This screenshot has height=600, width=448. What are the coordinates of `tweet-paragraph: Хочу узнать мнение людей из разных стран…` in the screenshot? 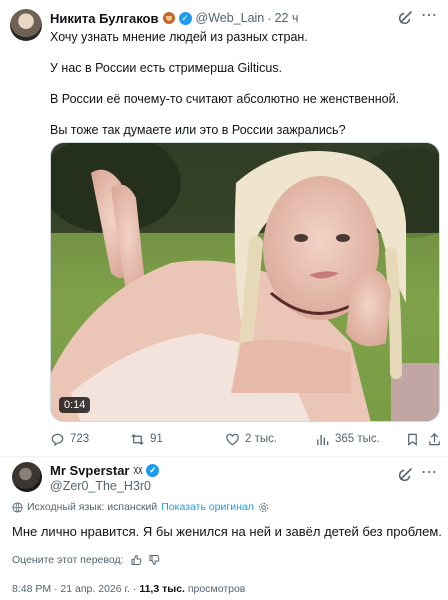 It's located at (179, 37).